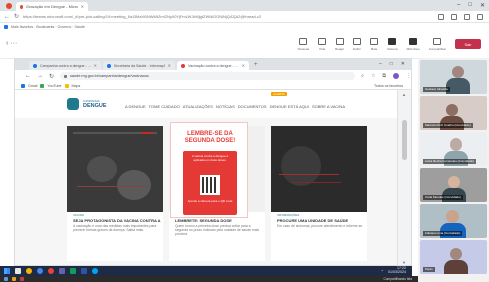 This screenshot has height=282, width=489. Describe the element at coordinates (139, 65) in the screenshot. I see `inner-tab: Secretaria da Saúde - Informações ✕` at that location.